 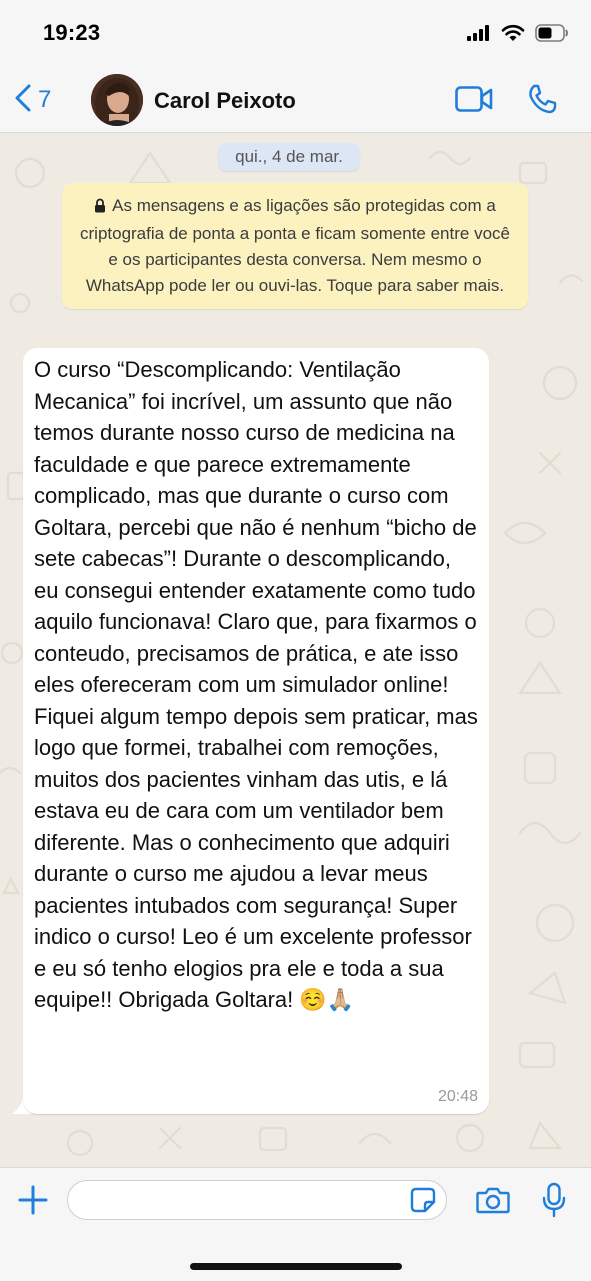 What do you see at coordinates (295, 35) in the screenshot?
I see `status-bar: 19:23` at bounding box center [295, 35].